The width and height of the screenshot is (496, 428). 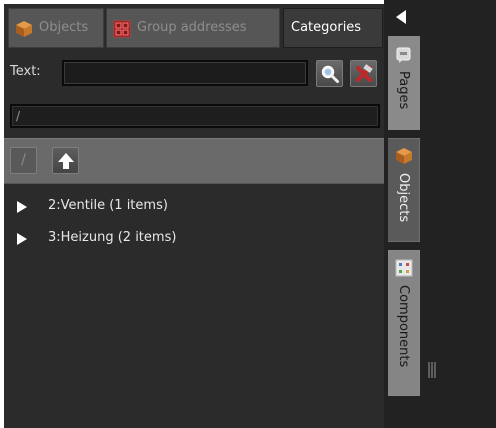 What do you see at coordinates (403, 90) in the screenshot?
I see `side-tab-pages-label: Pages` at bounding box center [403, 90].